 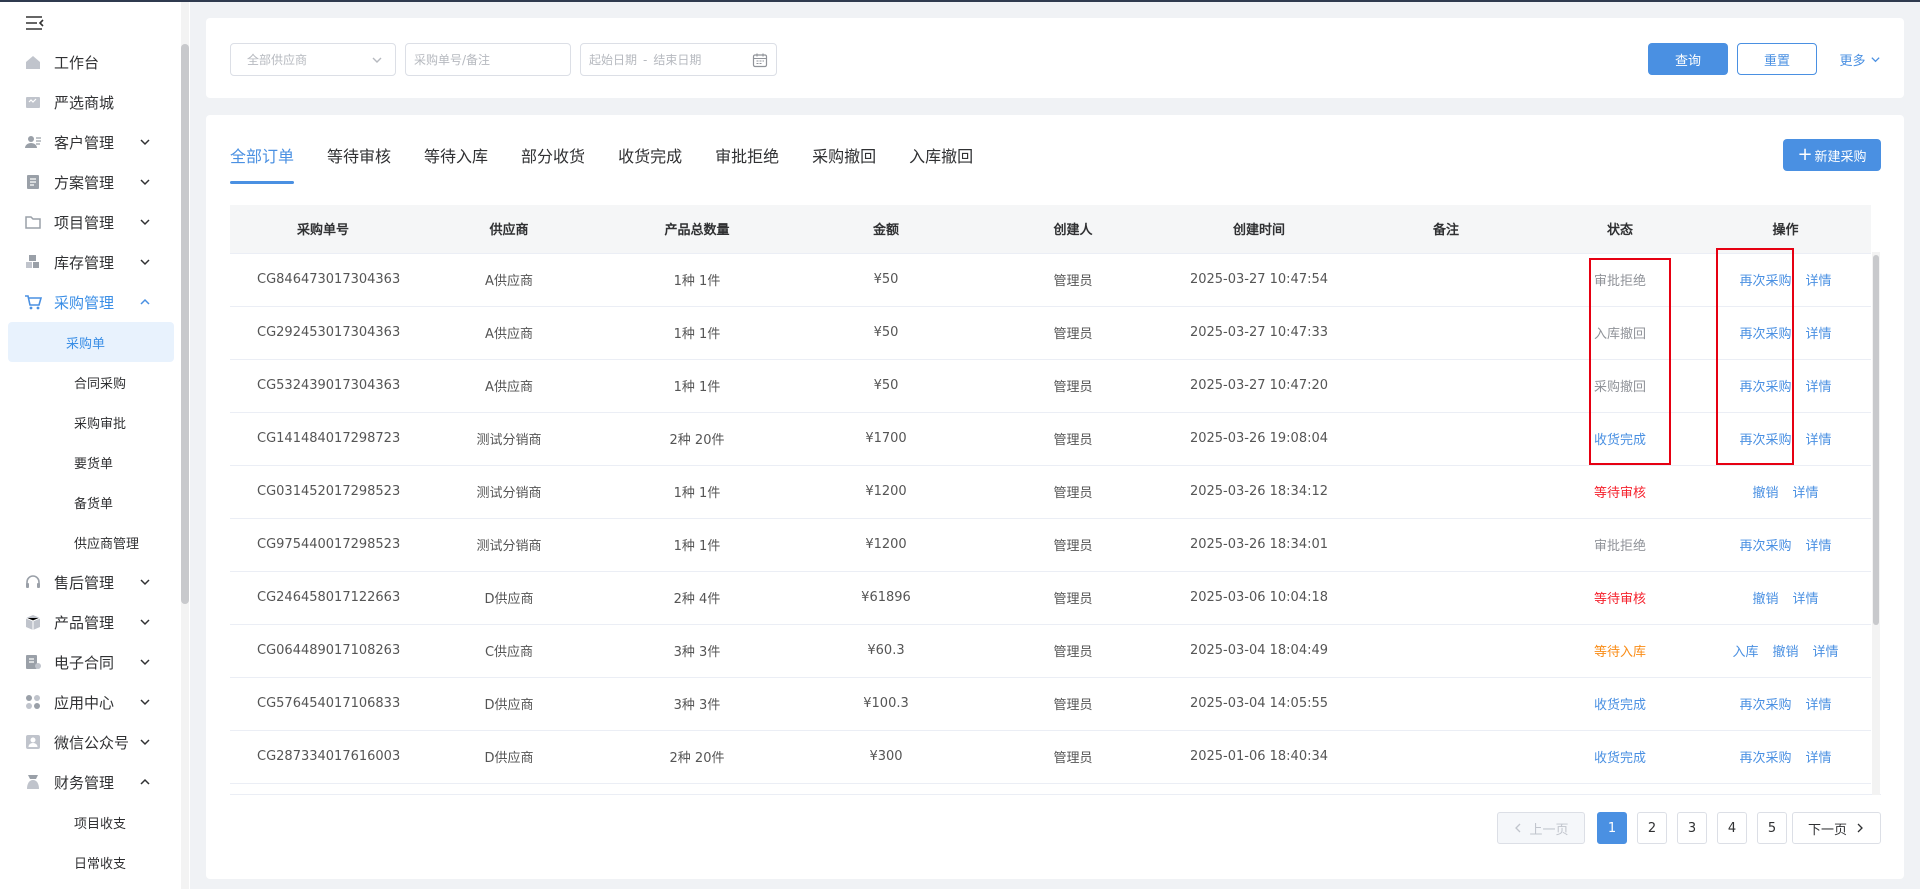 I want to click on cell-supplier: D供应商, so click(x=509, y=757).